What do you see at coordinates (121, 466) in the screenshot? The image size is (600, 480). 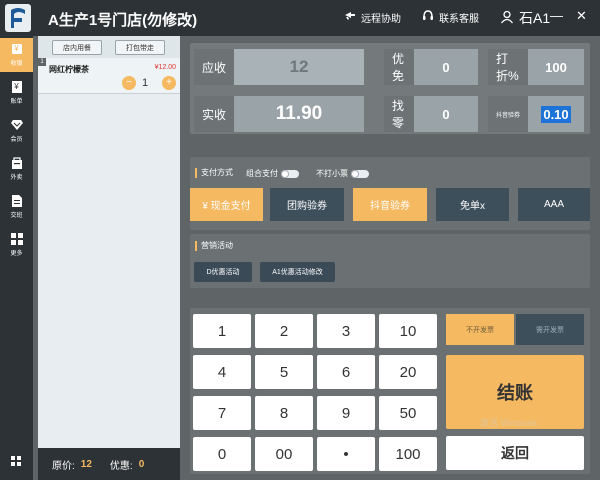 I see `discount-total-label: 优惠:` at bounding box center [121, 466].